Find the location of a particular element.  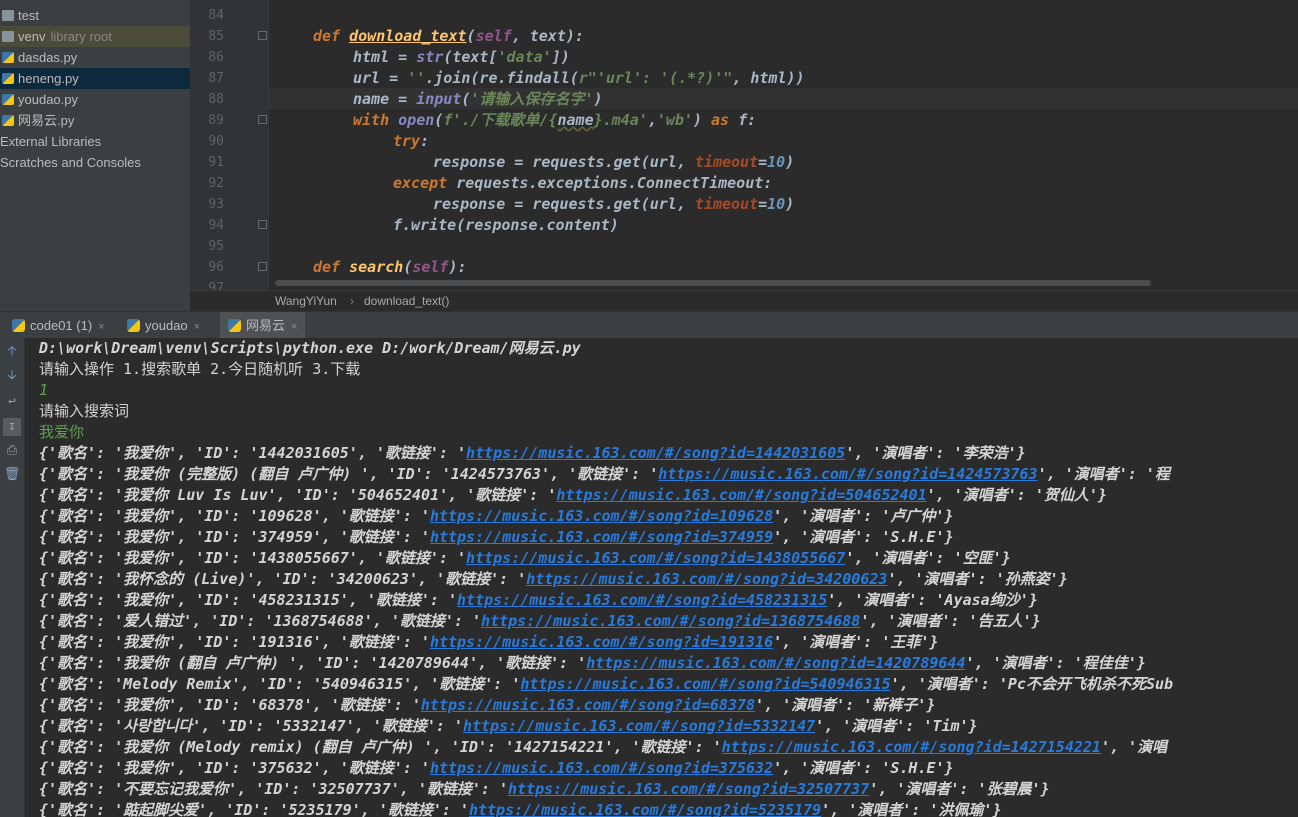

line-number: 97 is located at coordinates (216, 285).